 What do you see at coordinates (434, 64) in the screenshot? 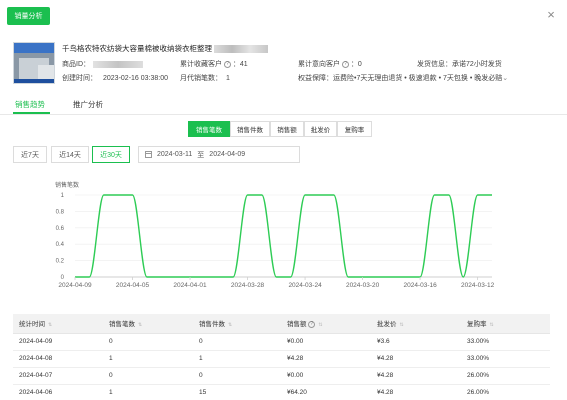
I see `shipping-label: 发货信息：` at bounding box center [434, 64].